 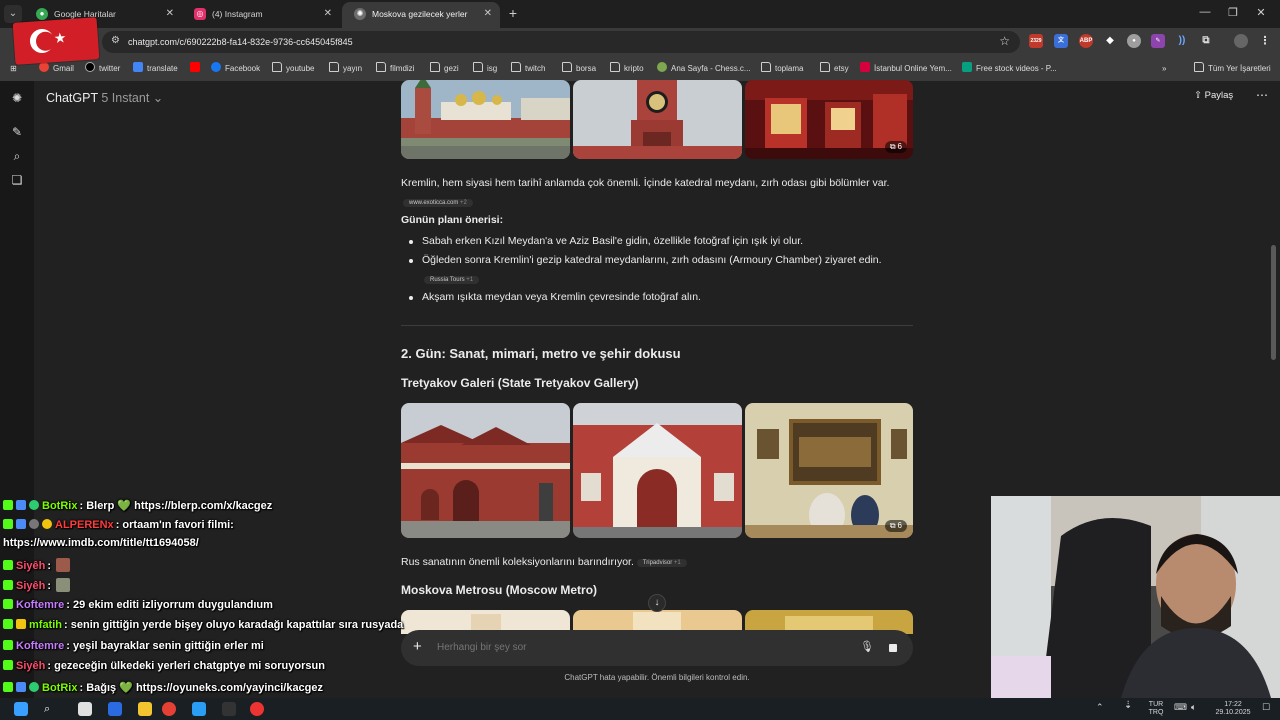 I want to click on tretyakov-facade-image, so click(x=485, y=470).